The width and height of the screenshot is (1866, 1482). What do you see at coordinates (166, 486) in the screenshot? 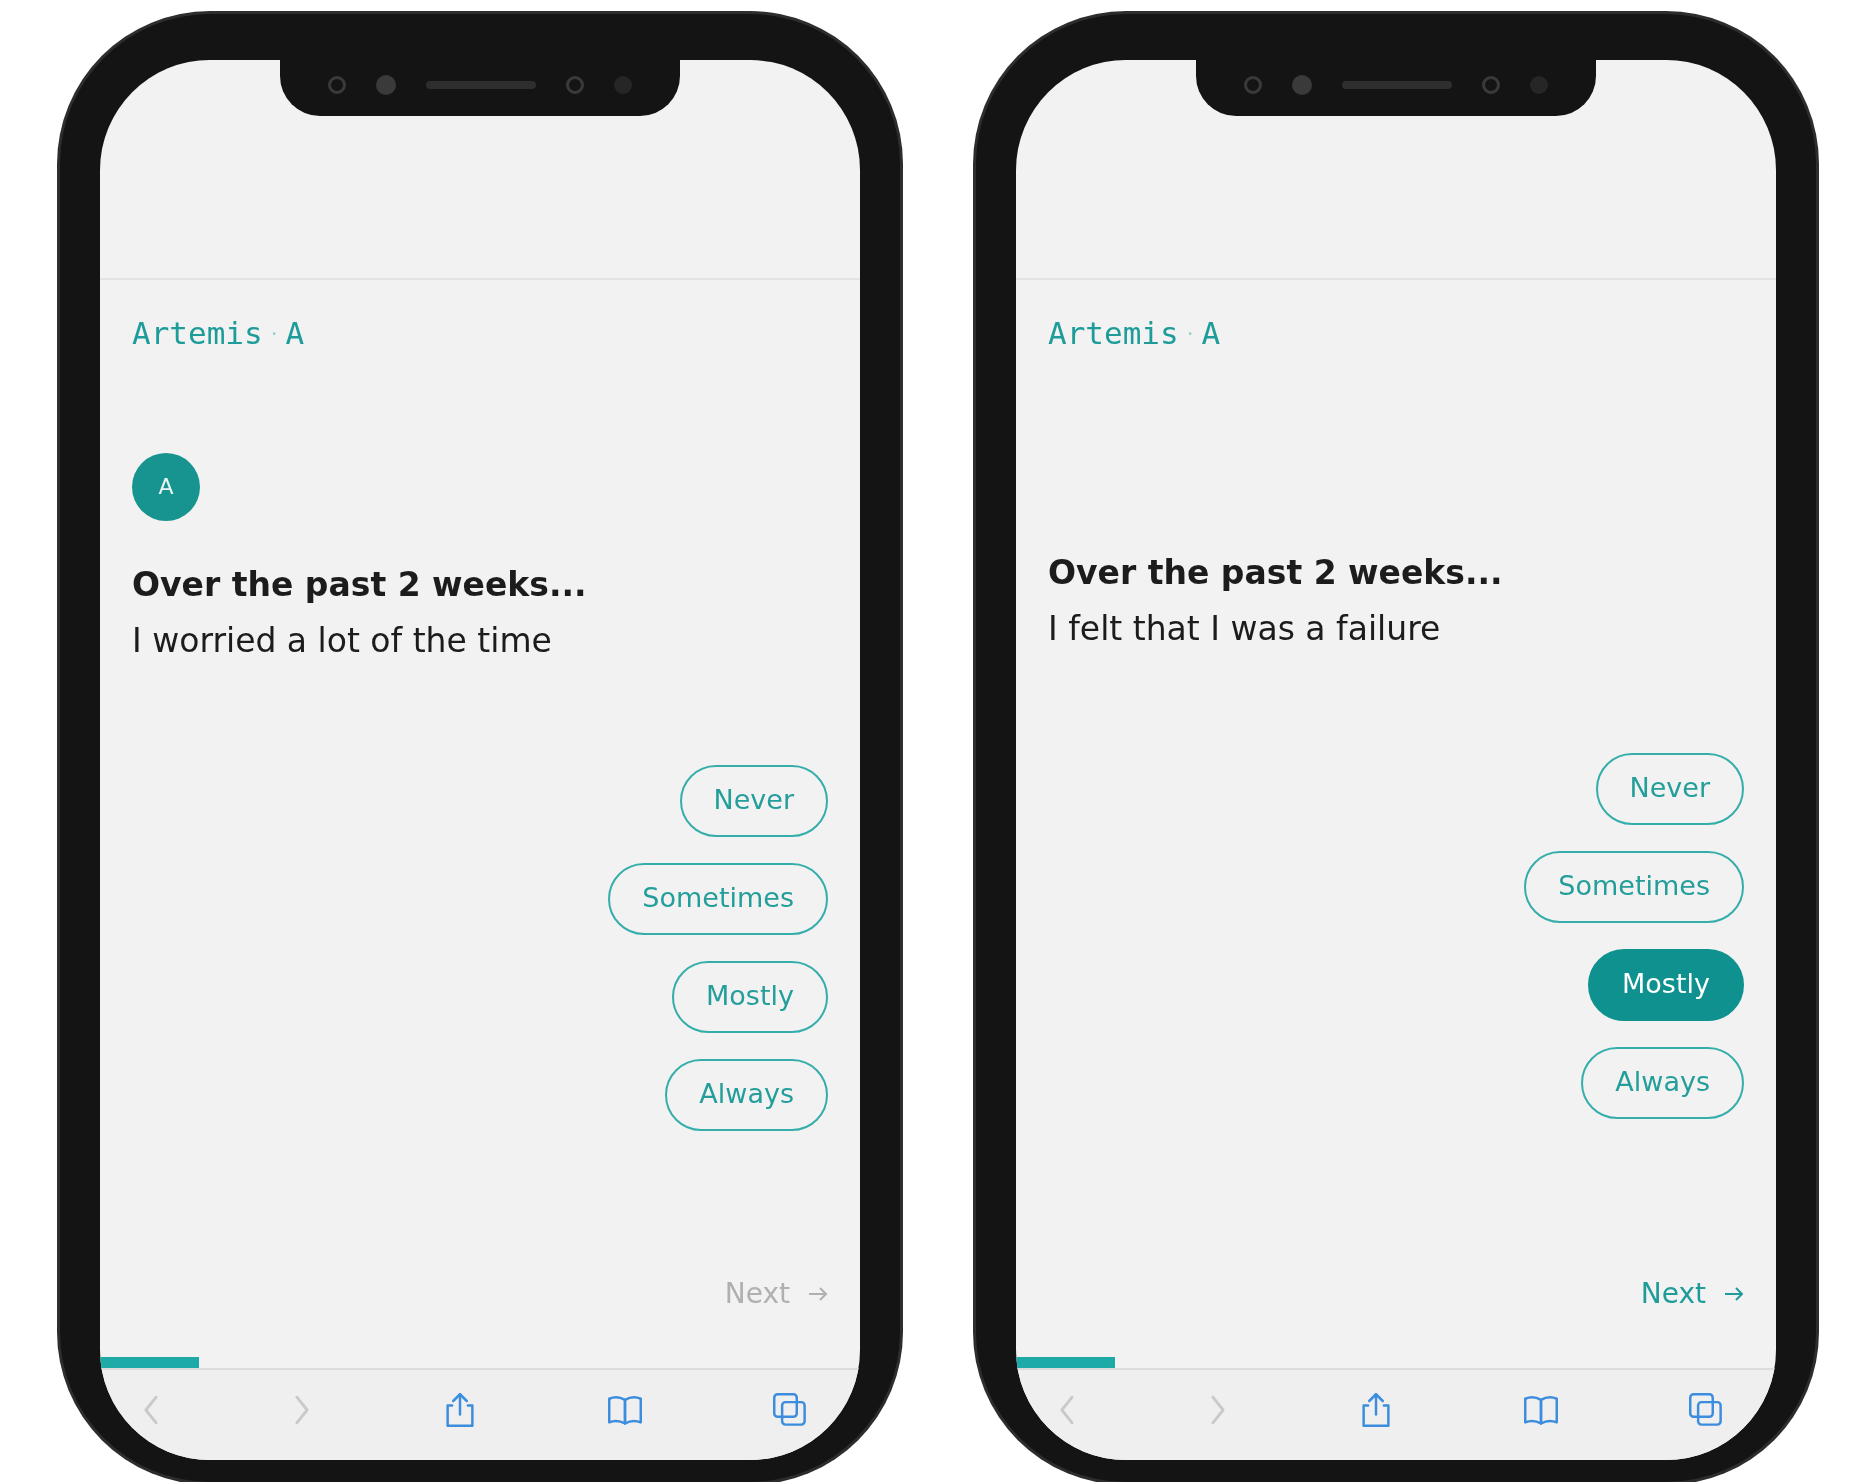
I see `avatar: A` at bounding box center [166, 486].